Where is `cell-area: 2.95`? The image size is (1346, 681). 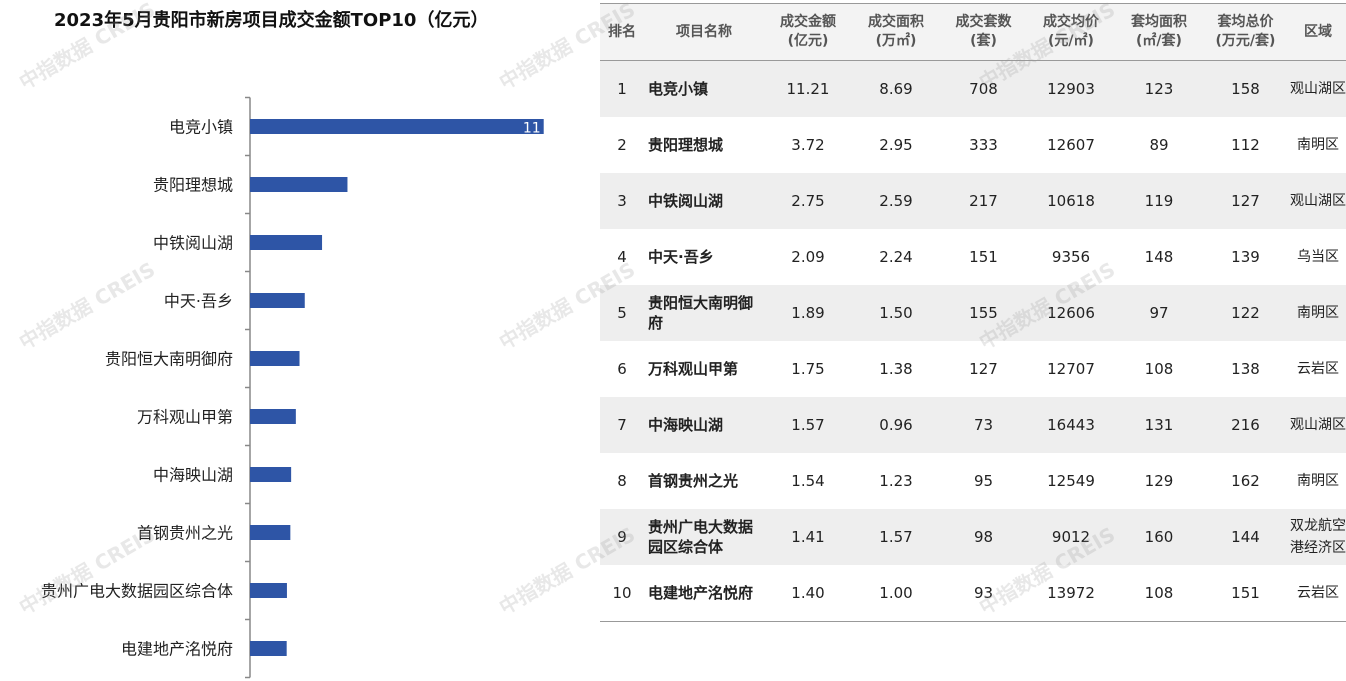
cell-area: 2.95 is located at coordinates (896, 145).